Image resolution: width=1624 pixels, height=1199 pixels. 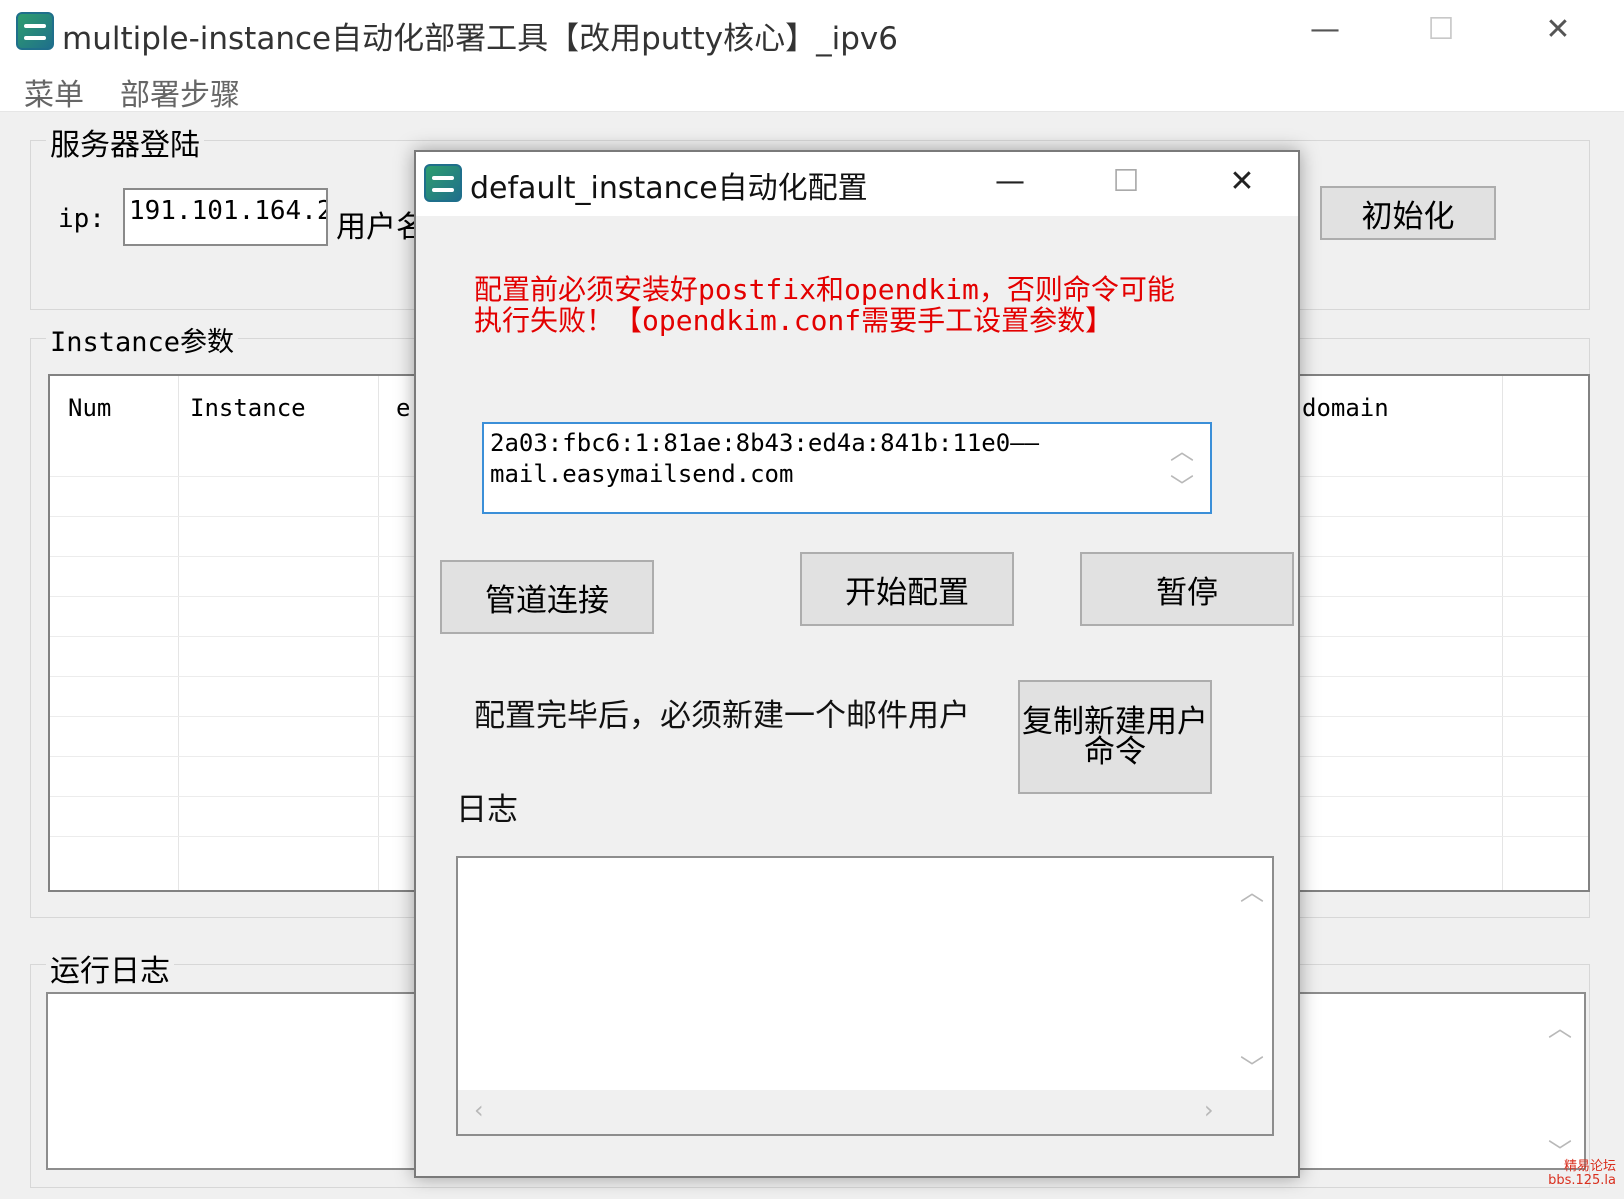 What do you see at coordinates (1441, 30) in the screenshot?
I see `maximize-button: ☐` at bounding box center [1441, 30].